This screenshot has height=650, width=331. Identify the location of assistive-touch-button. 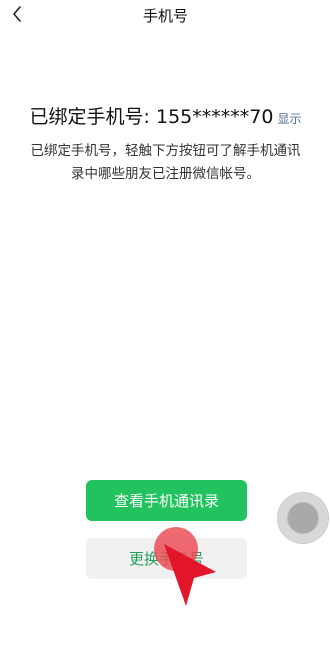
(303, 518).